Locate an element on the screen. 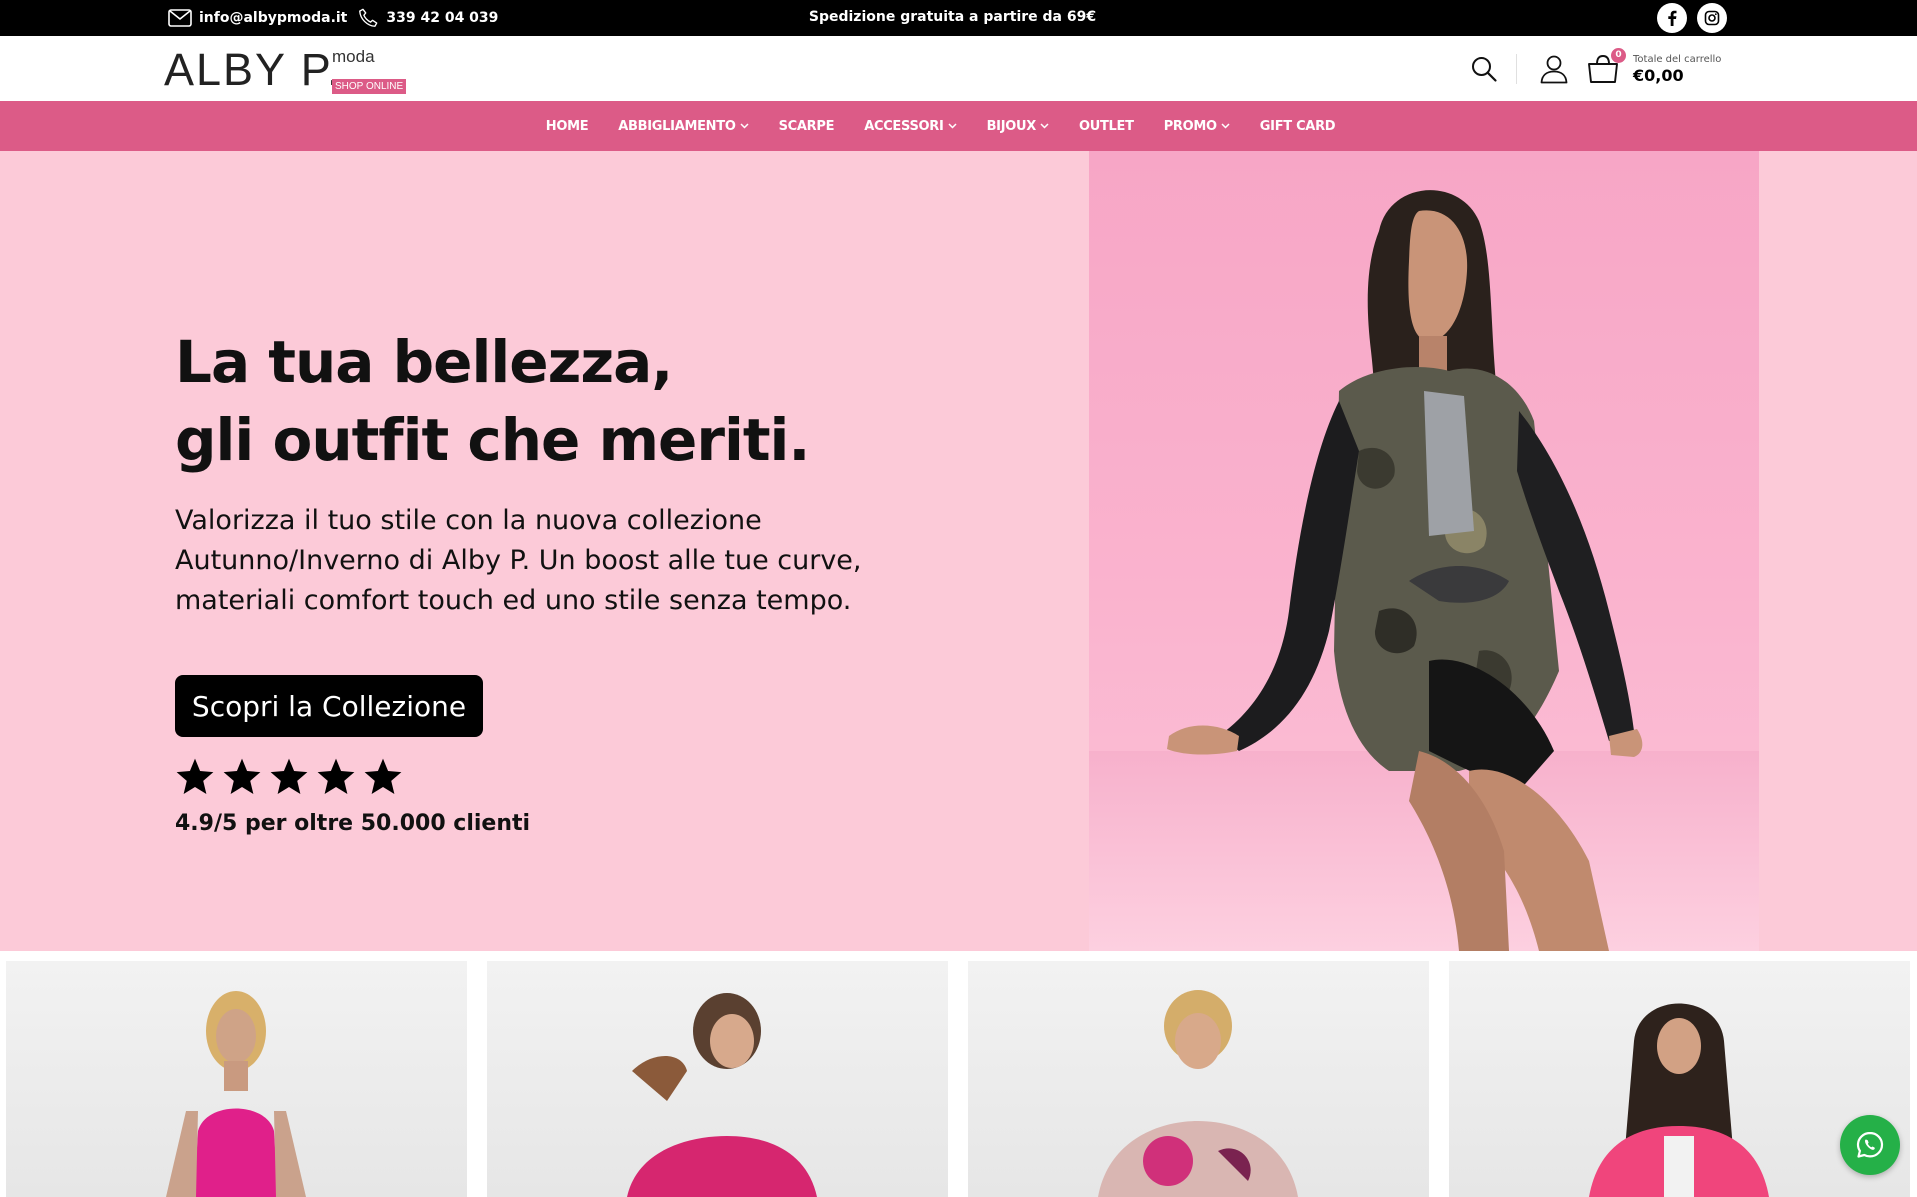 The height and width of the screenshot is (1197, 1917). header-divider is located at coordinates (1516, 68).